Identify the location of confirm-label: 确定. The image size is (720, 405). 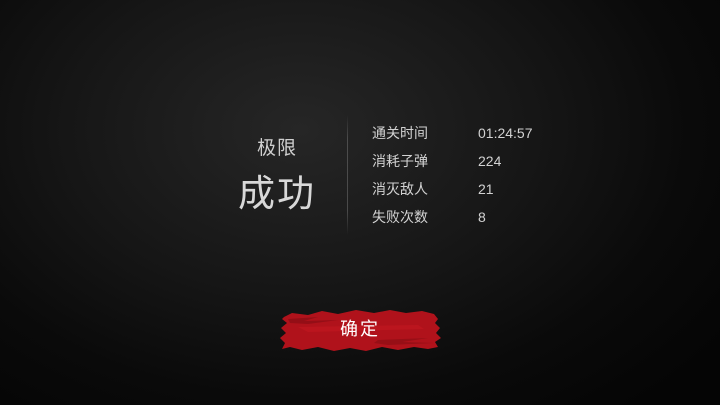
(360, 329).